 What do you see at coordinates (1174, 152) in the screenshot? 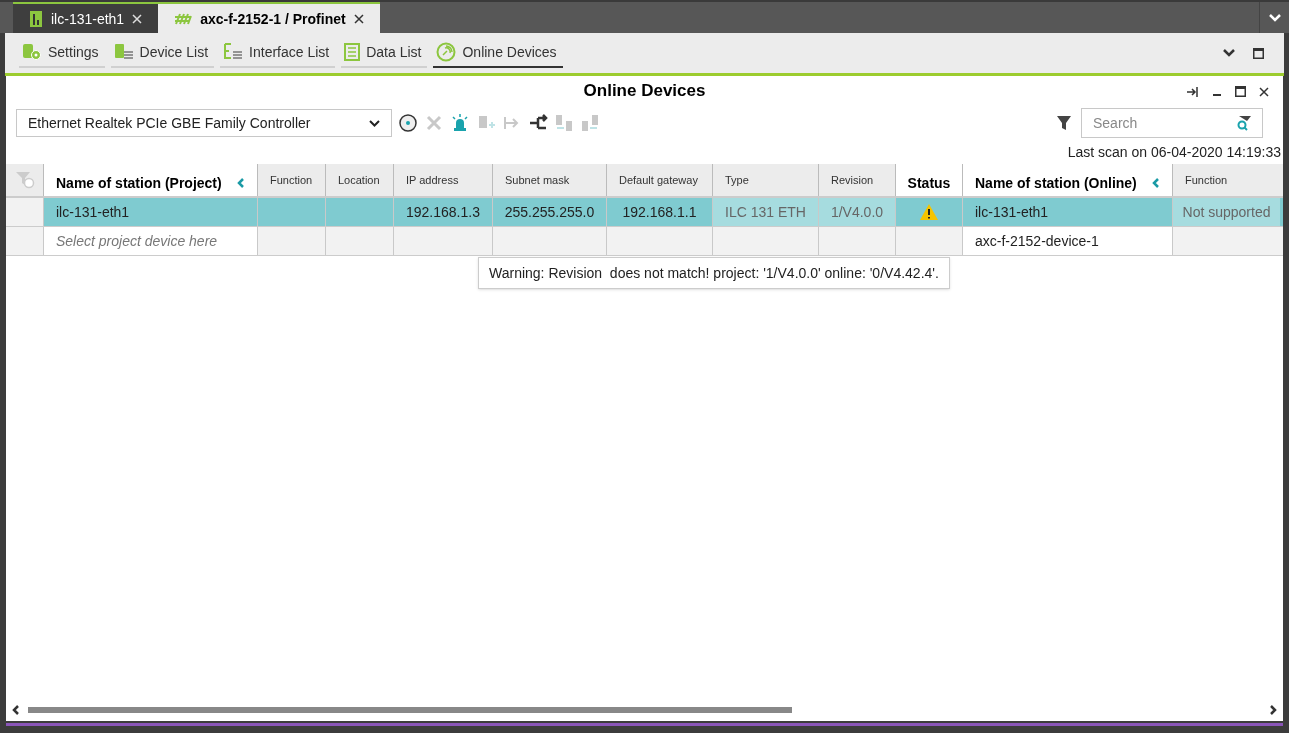
I see `last-scan-text: Last scan on 06-04-2020 14:19:33` at bounding box center [1174, 152].